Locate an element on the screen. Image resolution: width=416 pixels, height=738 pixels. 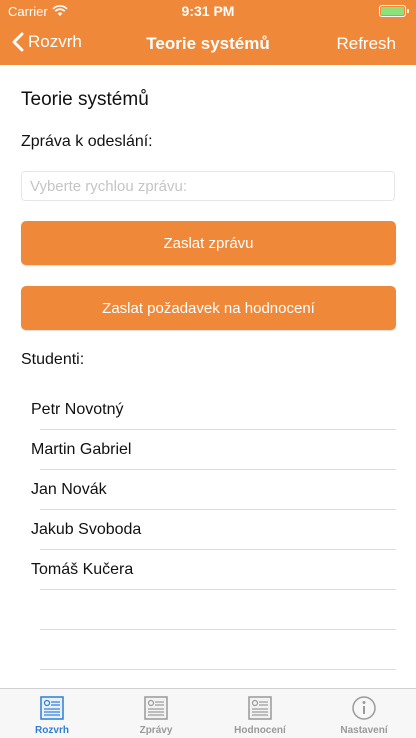
student-row: Jakub Svoboda is located at coordinates (208, 530).